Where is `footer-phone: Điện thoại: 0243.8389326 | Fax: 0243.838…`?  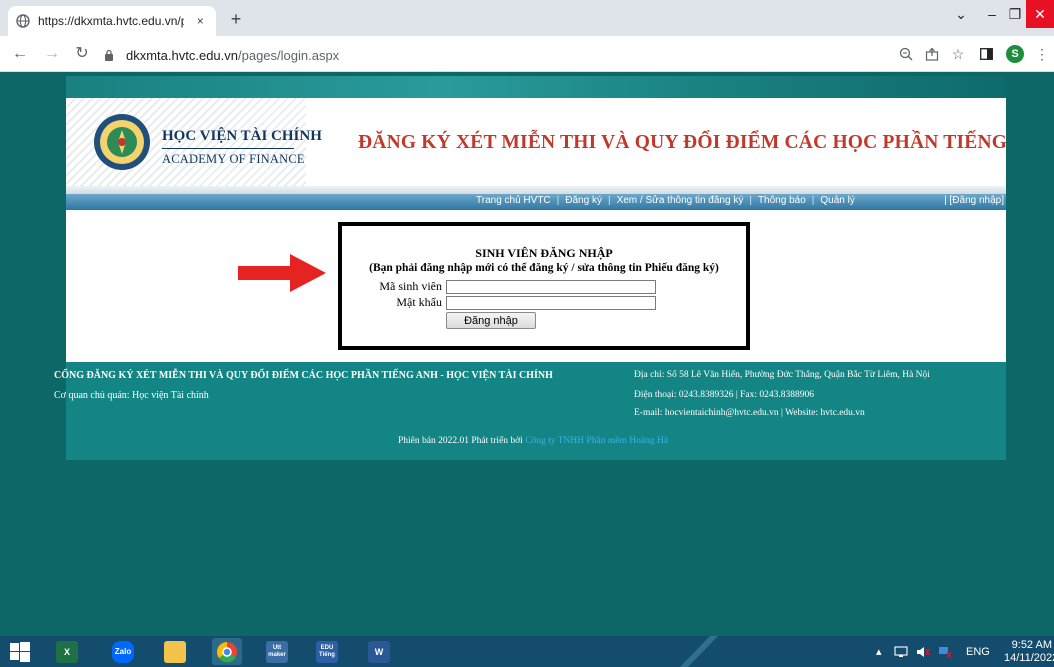 footer-phone: Điện thoại: 0243.8389326 | Fax: 0243.838… is located at coordinates (724, 395).